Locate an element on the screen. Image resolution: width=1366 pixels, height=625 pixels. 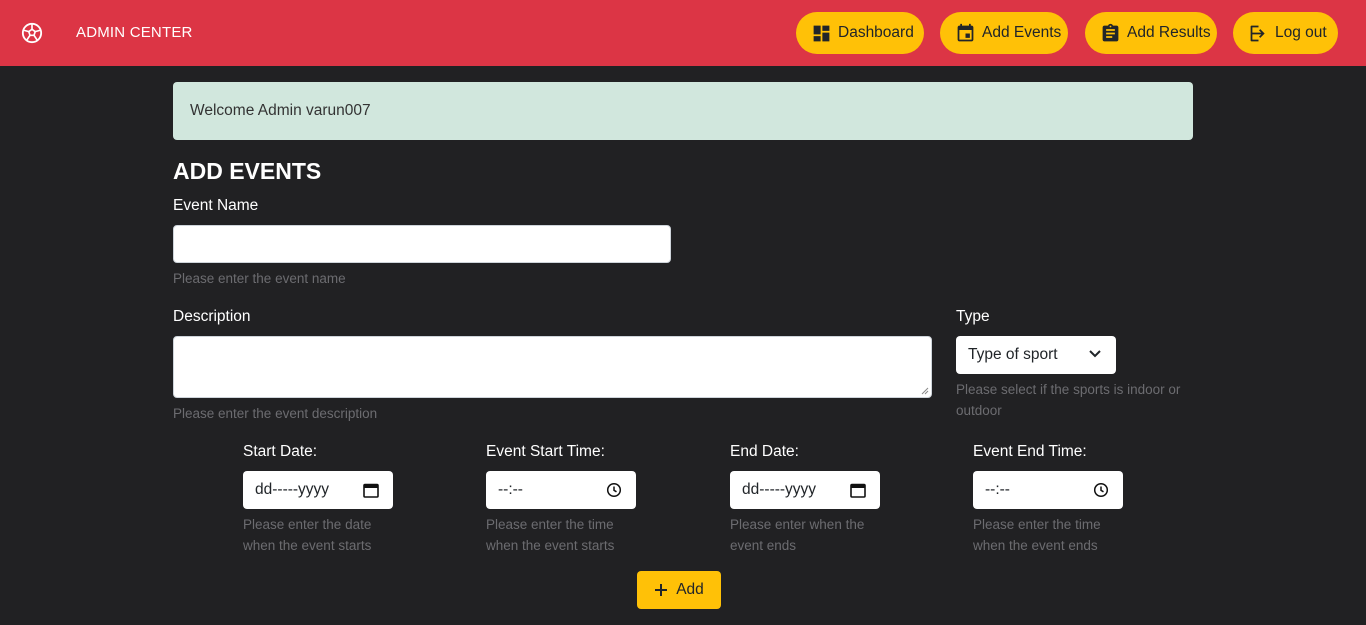
clipboard-icon is located at coordinates (1110, 32).